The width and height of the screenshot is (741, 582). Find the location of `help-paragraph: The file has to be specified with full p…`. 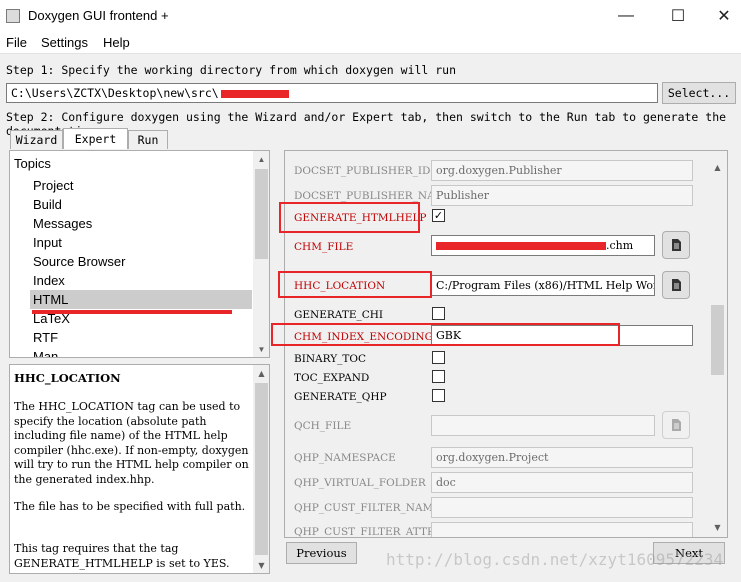

help-paragraph: The file has to be specified with full p… is located at coordinates (130, 506).